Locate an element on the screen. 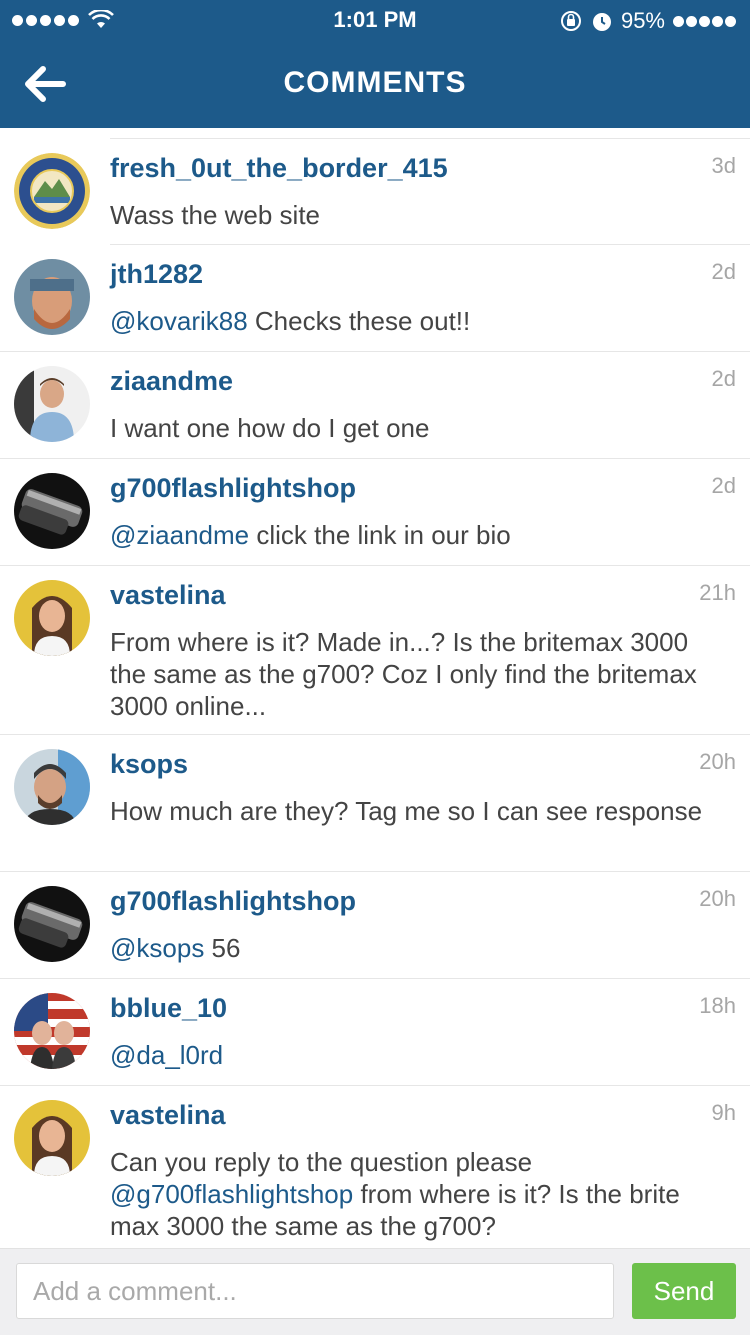 Image resolution: width=750 pixels, height=1335 pixels. page-title: COMMENTS is located at coordinates (375, 82).